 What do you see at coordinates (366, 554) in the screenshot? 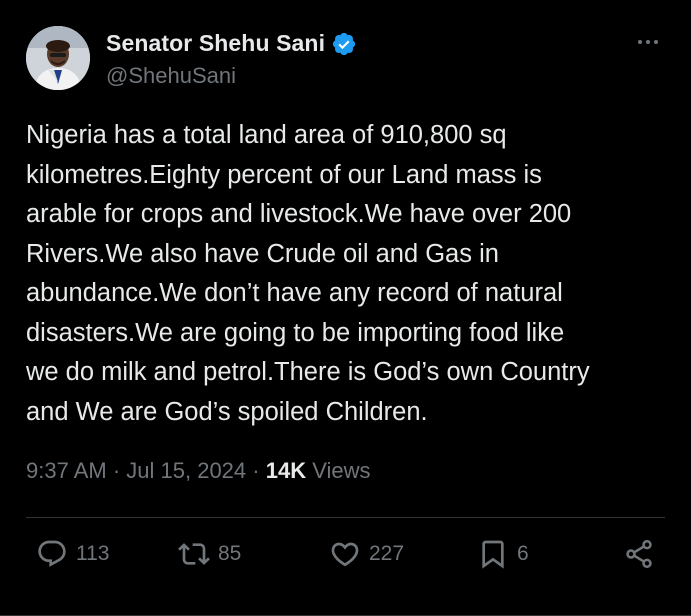
I see `like-button: 227` at bounding box center [366, 554].